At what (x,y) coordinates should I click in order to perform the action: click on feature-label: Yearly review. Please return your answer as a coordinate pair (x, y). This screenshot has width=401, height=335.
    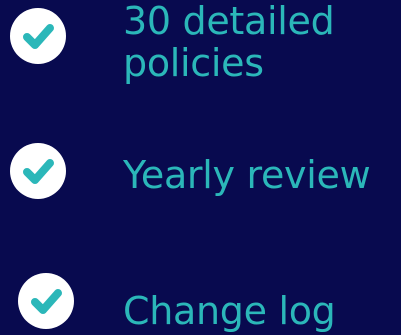
    Looking at the image, I should click on (247, 175).